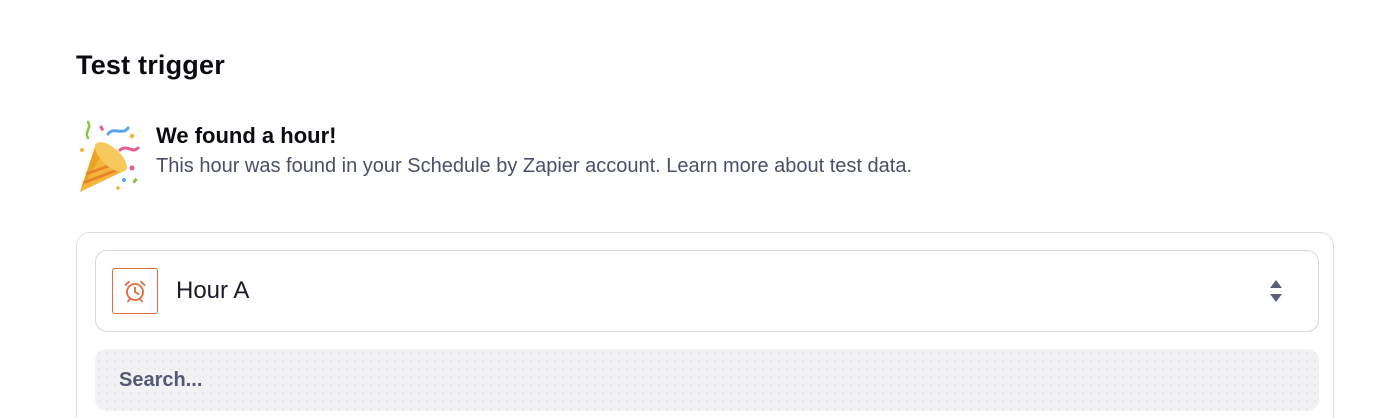 This screenshot has width=1400, height=418. What do you see at coordinates (213, 290) in the screenshot?
I see `selected-record-label: Hour A` at bounding box center [213, 290].